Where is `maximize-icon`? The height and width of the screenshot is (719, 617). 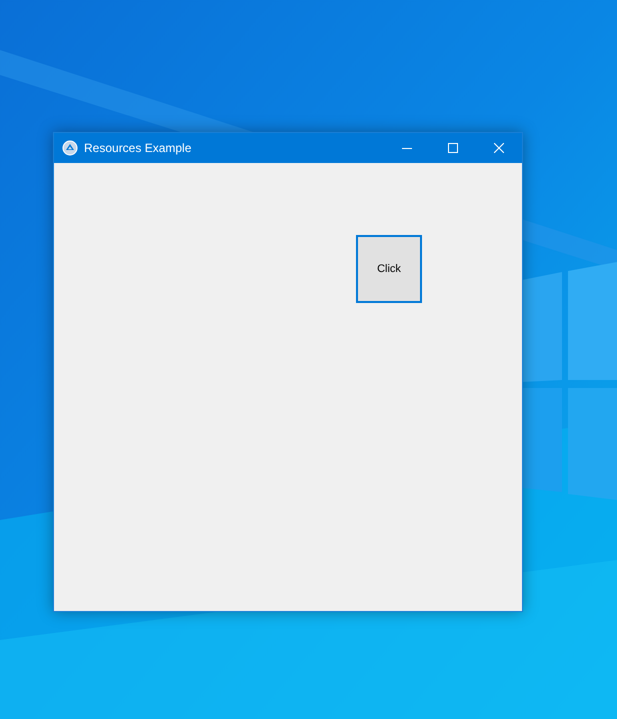 maximize-icon is located at coordinates (453, 148).